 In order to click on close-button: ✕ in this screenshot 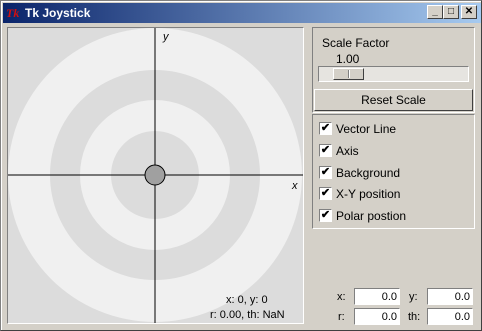, I will do `click(469, 12)`.